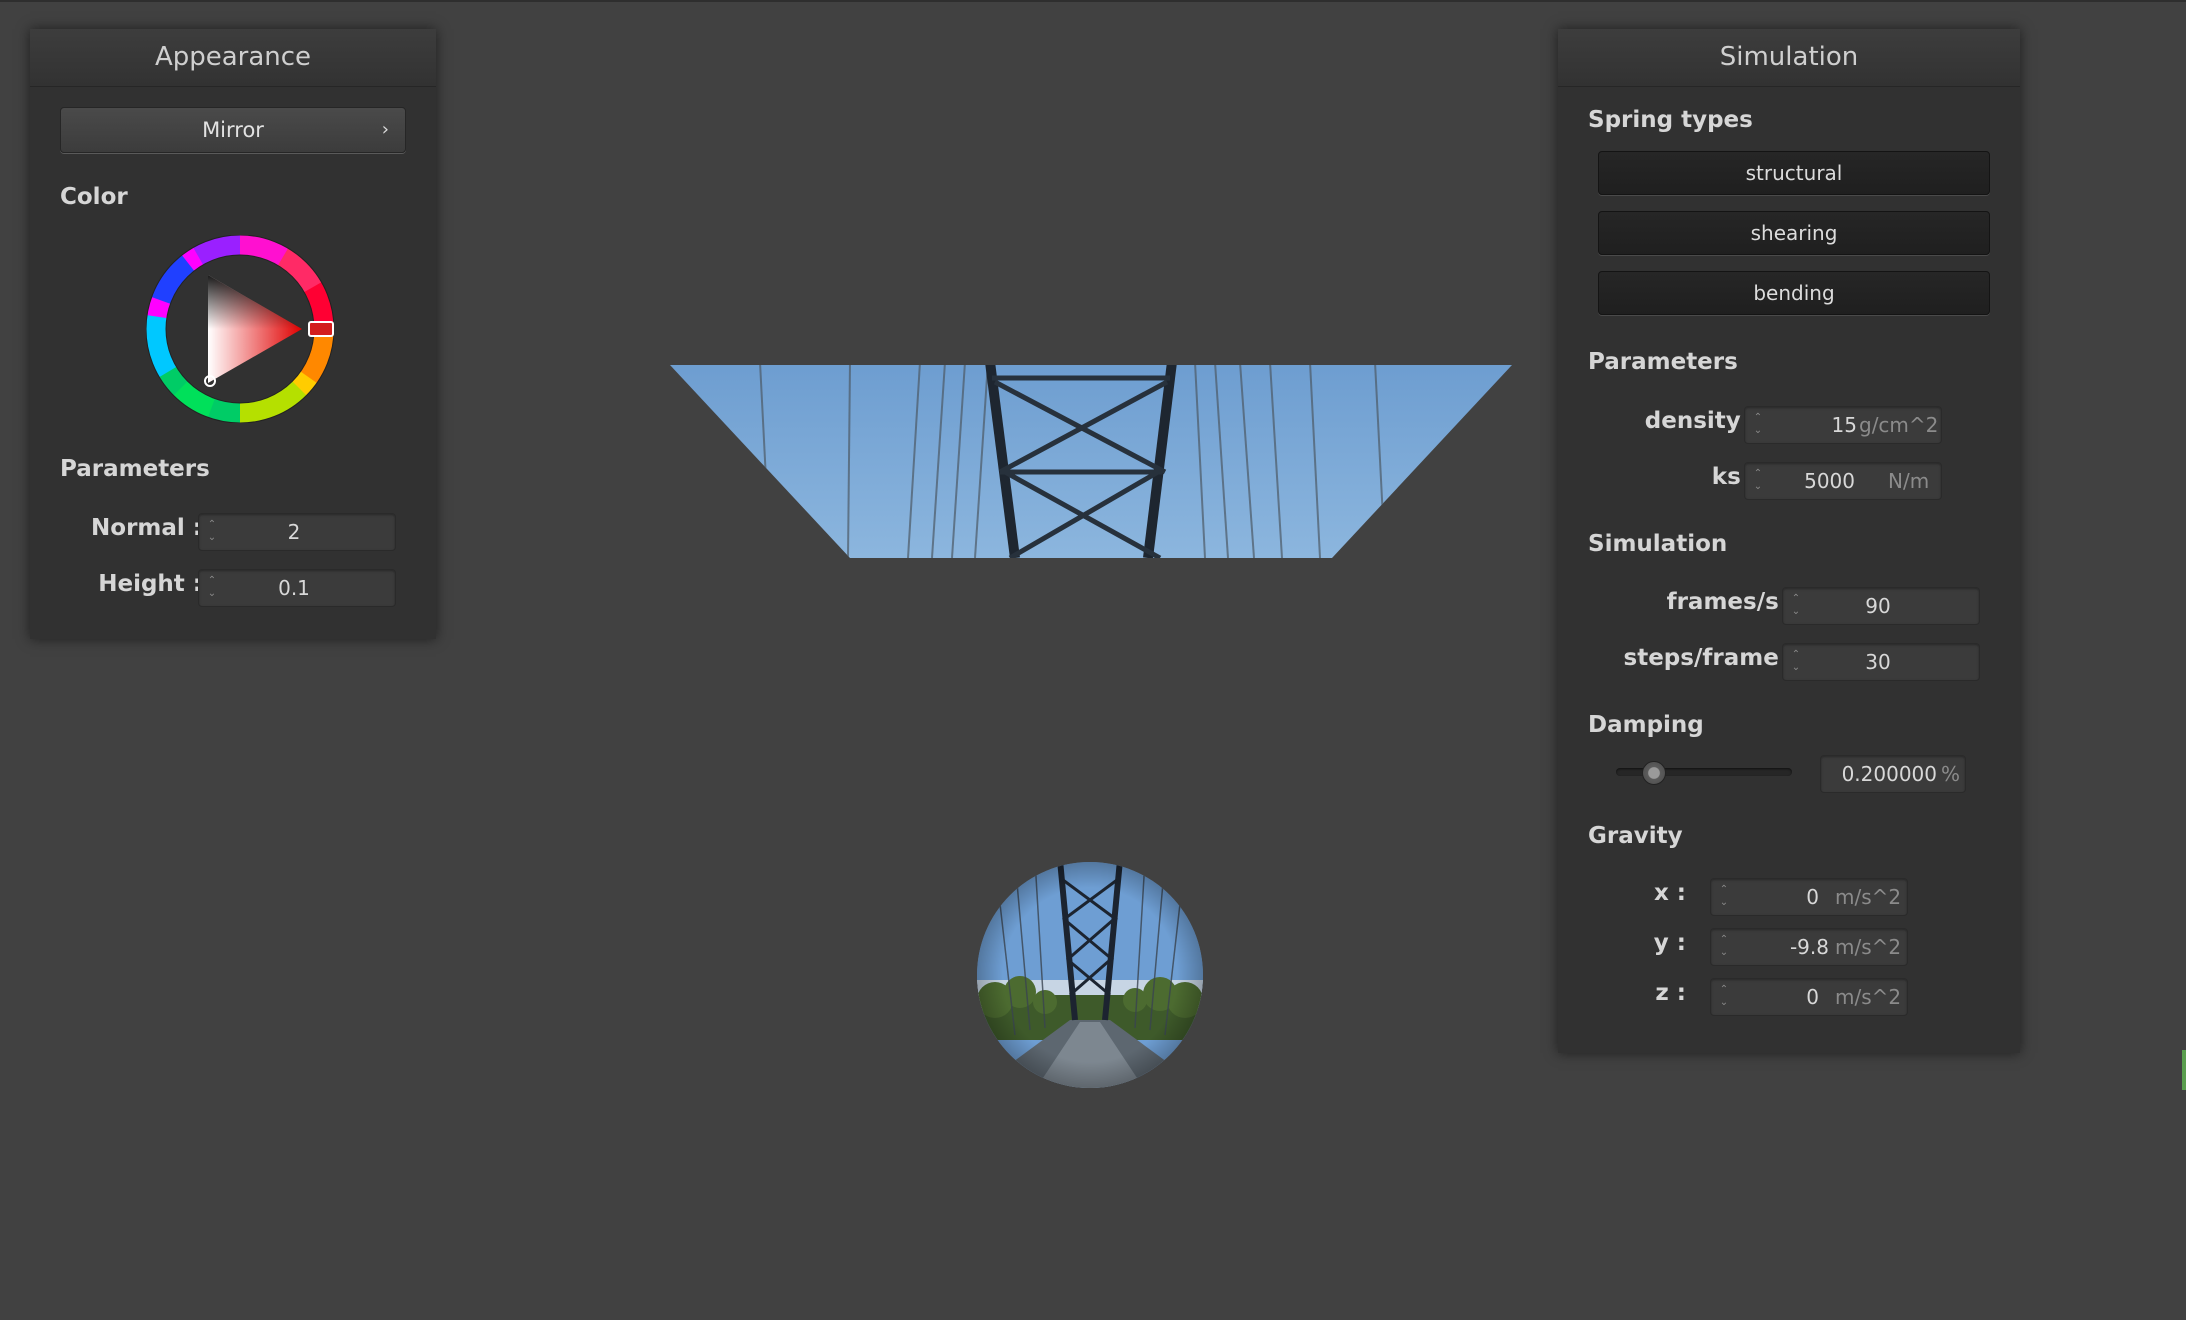 The width and height of the screenshot is (2186, 1320). Describe the element at coordinates (1090, 975) in the screenshot. I see `sphere-object` at that location.